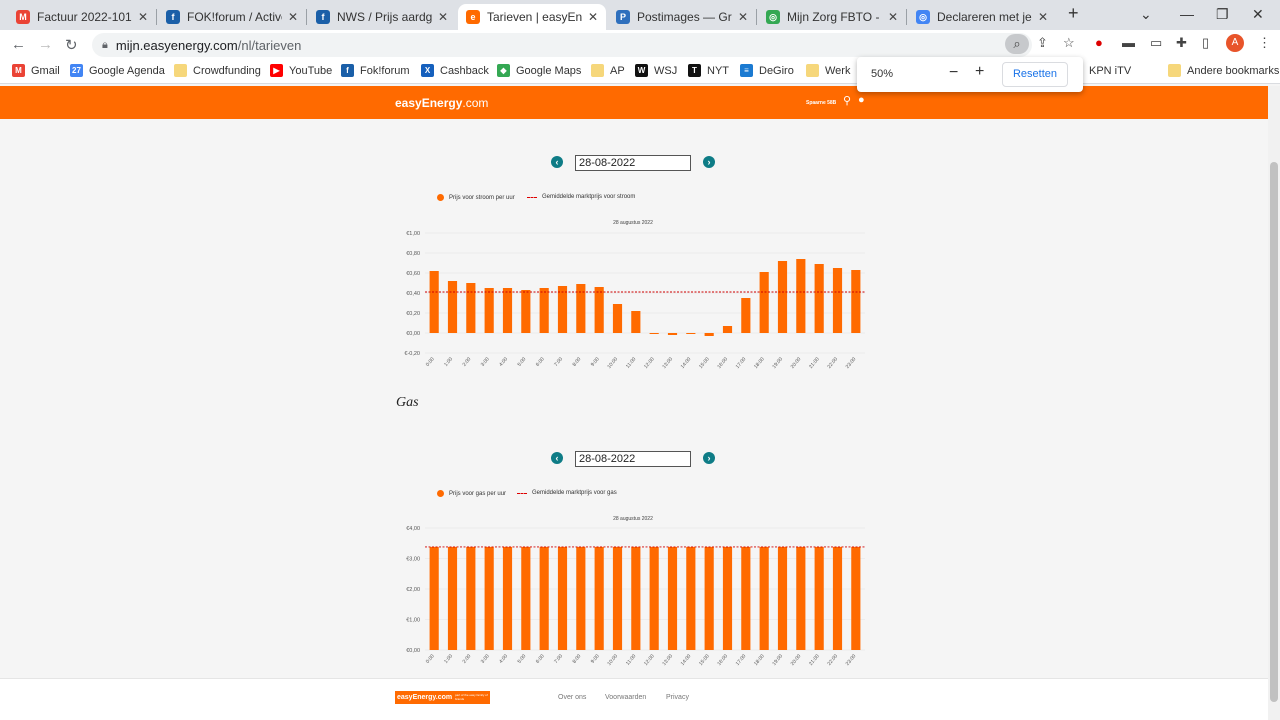 The height and width of the screenshot is (720, 1280). Describe the element at coordinates (722, 363) in the screenshot. I see `x-tick-label: 16:00` at that location.